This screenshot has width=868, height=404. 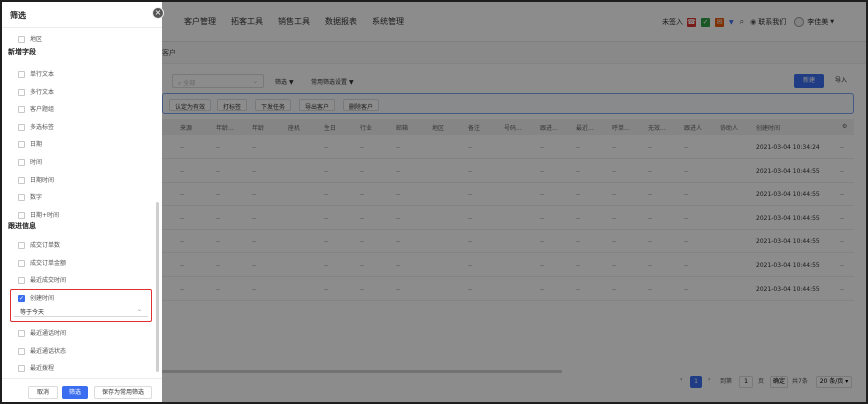 What do you see at coordinates (22, 226) in the screenshot?
I see `section-title: 跟进信息` at bounding box center [22, 226].